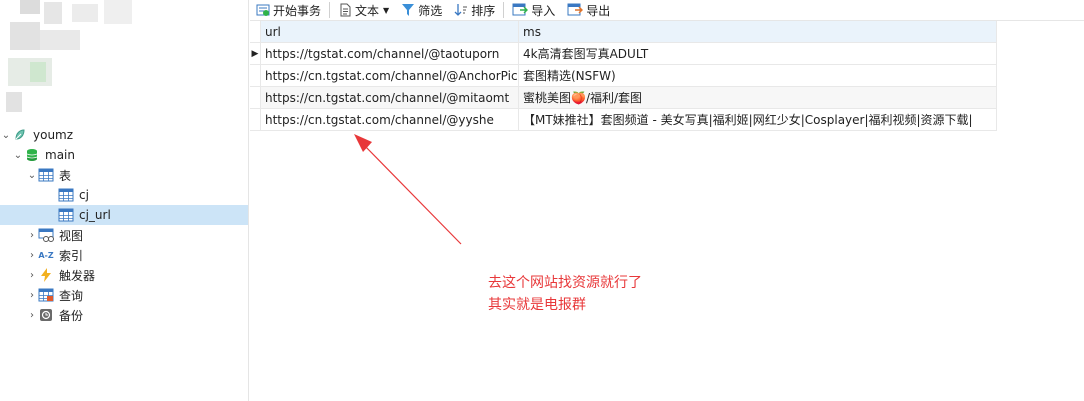  What do you see at coordinates (565, 283) in the screenshot?
I see `annotation-line-1: 去这个网站找资源就行了` at bounding box center [565, 283].